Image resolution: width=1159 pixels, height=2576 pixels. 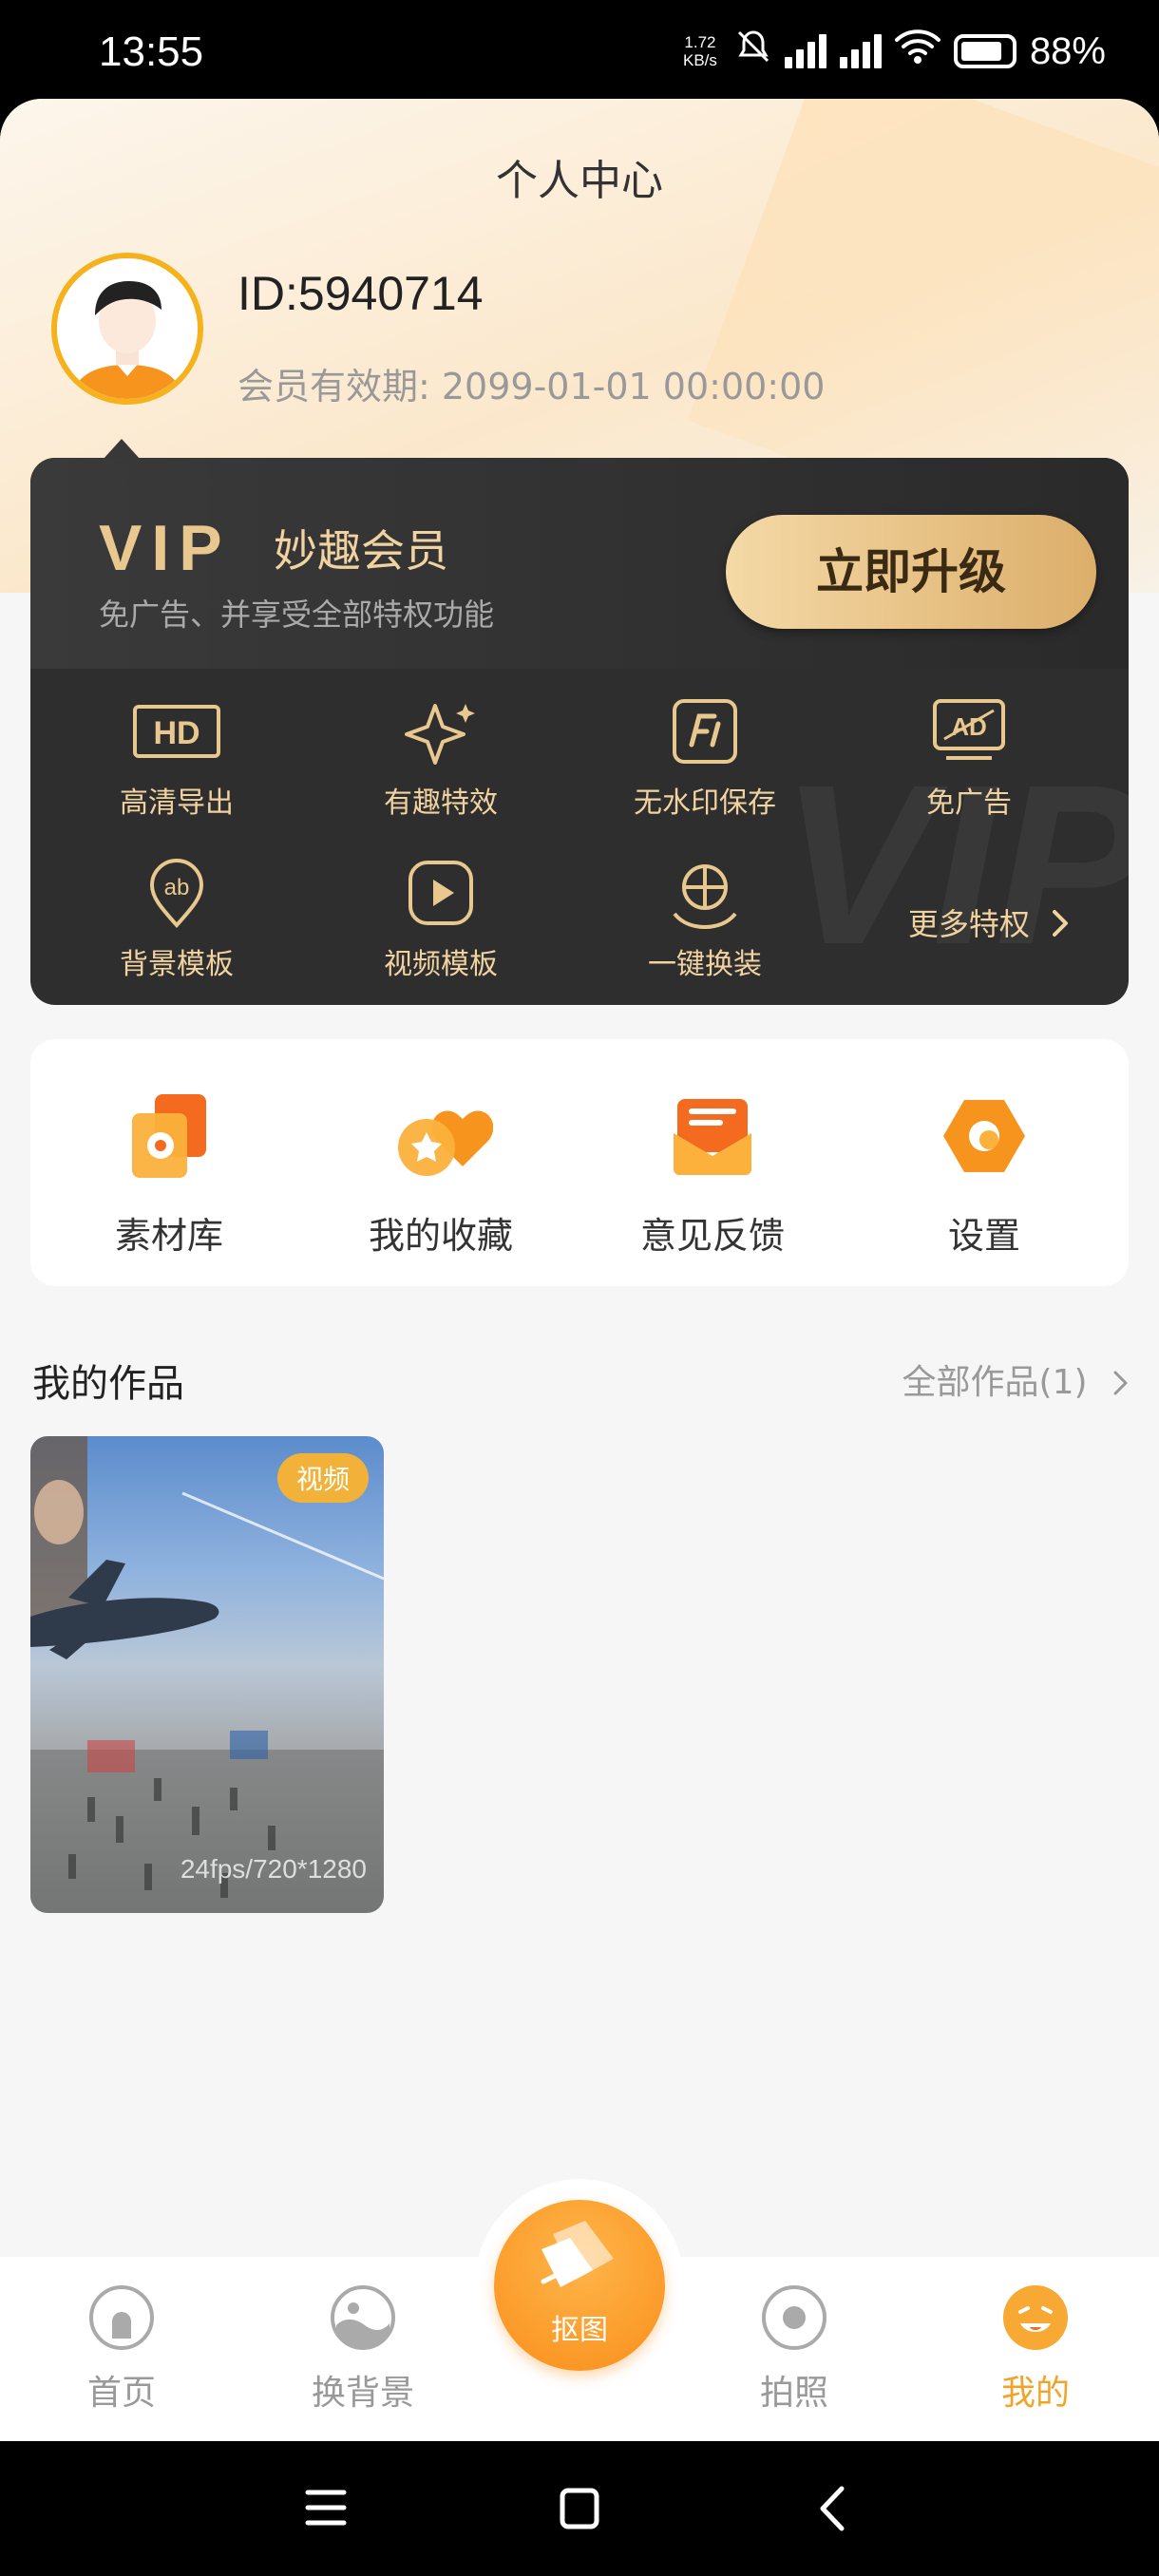 I want to click on home-icon, so click(x=122, y=2318).